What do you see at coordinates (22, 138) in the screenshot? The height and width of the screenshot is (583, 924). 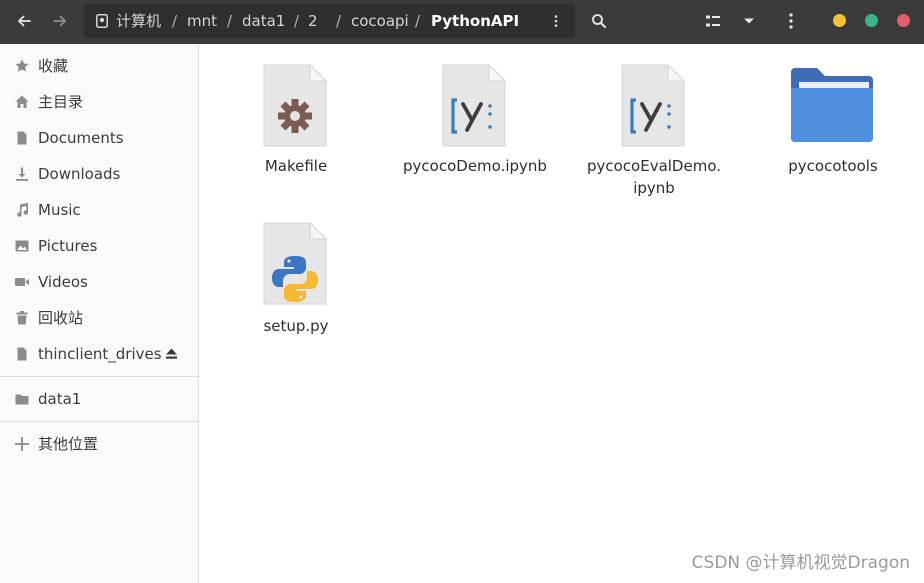 I see `document-icon` at bounding box center [22, 138].